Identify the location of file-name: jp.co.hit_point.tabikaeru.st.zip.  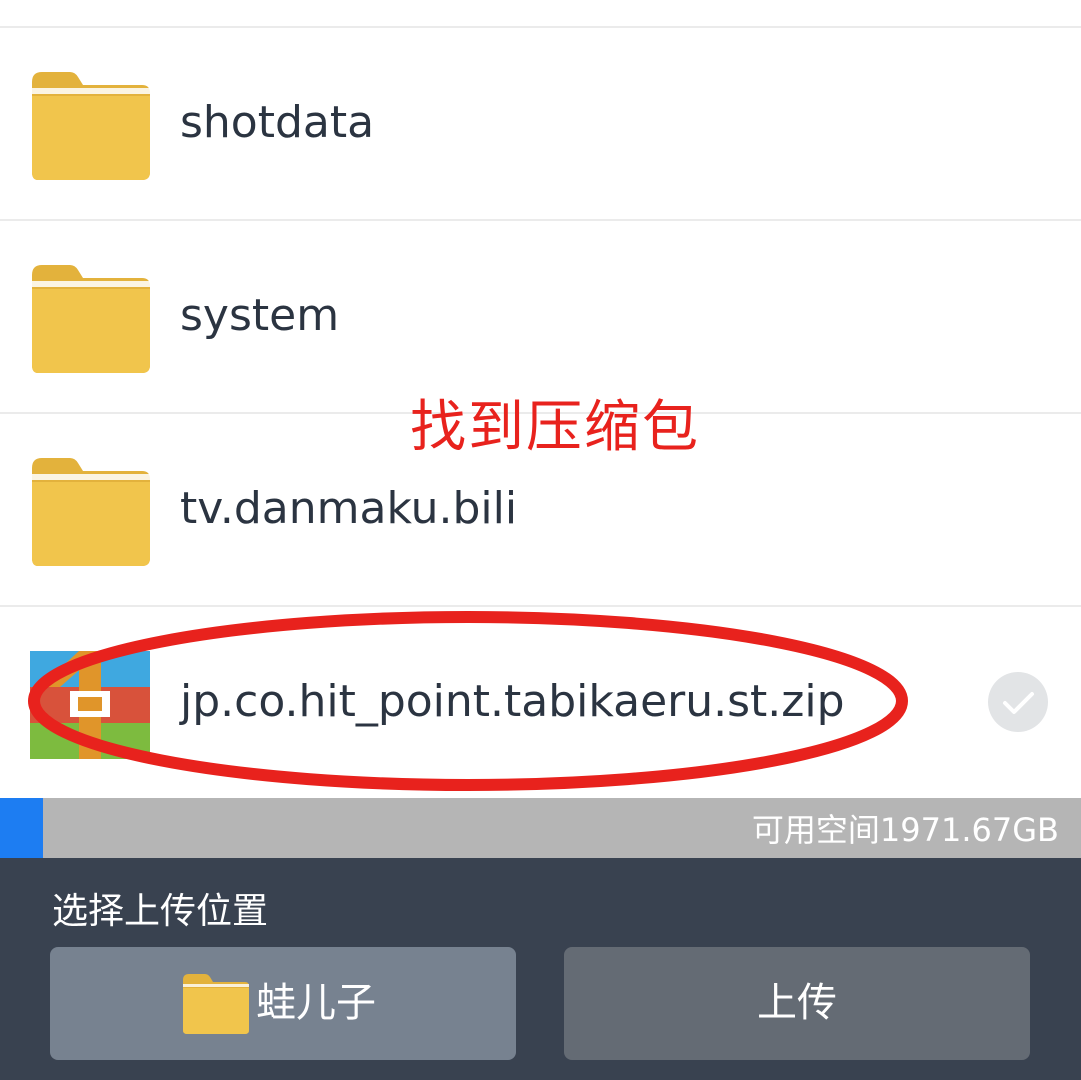
(512, 701).